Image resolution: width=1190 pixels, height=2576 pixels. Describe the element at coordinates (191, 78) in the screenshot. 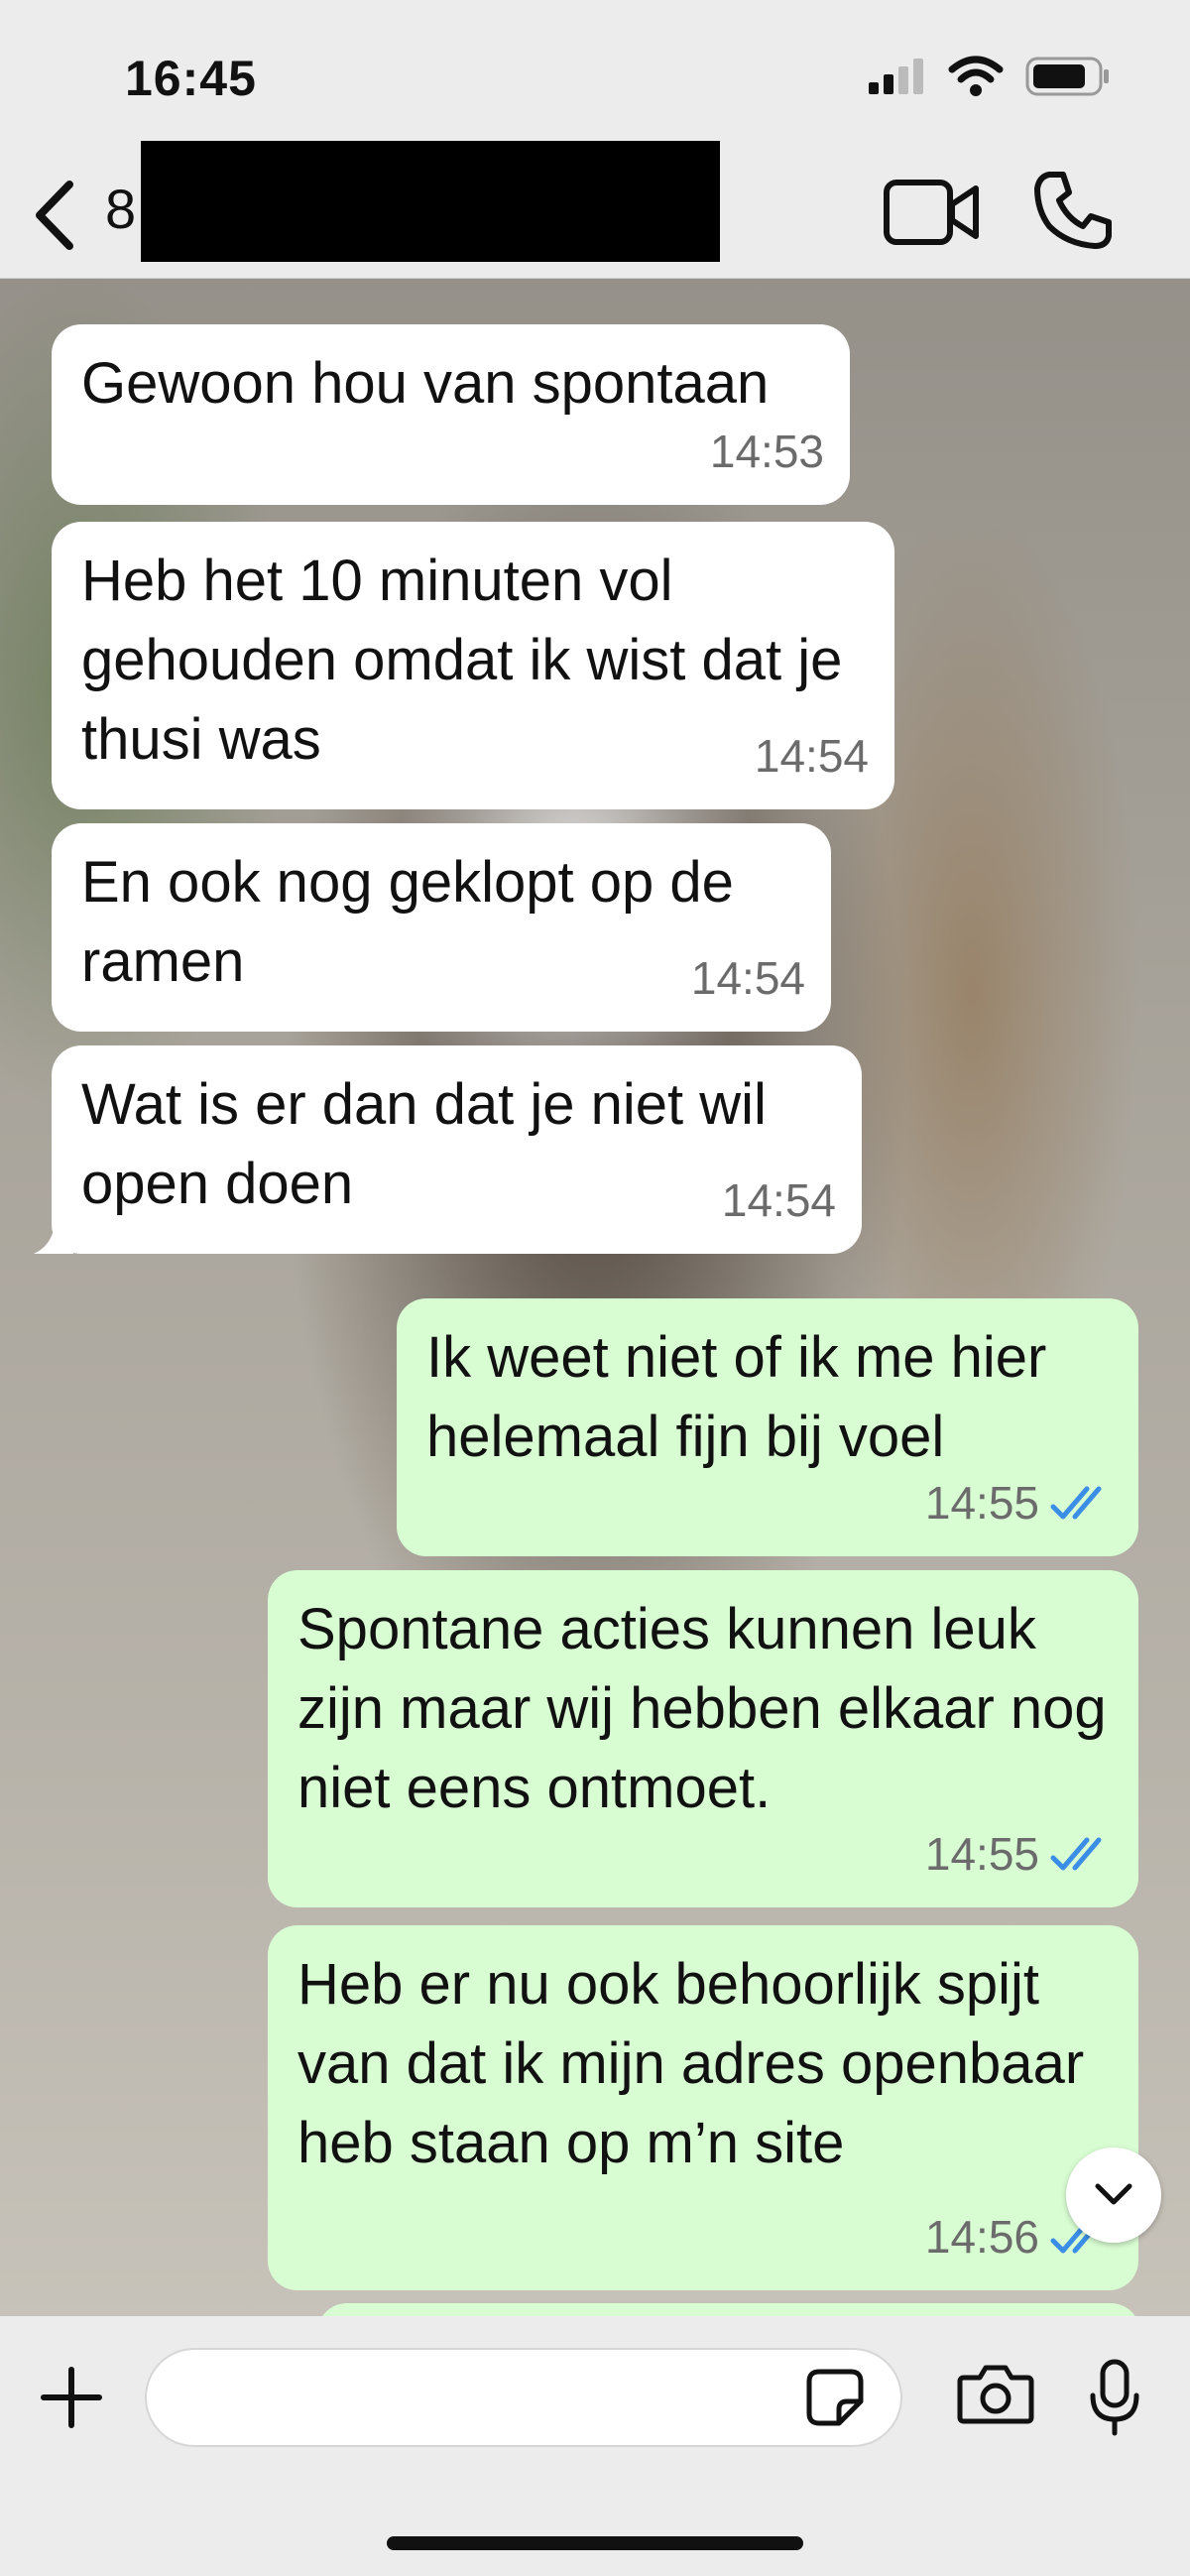

I see `status-time: 16:45` at that location.